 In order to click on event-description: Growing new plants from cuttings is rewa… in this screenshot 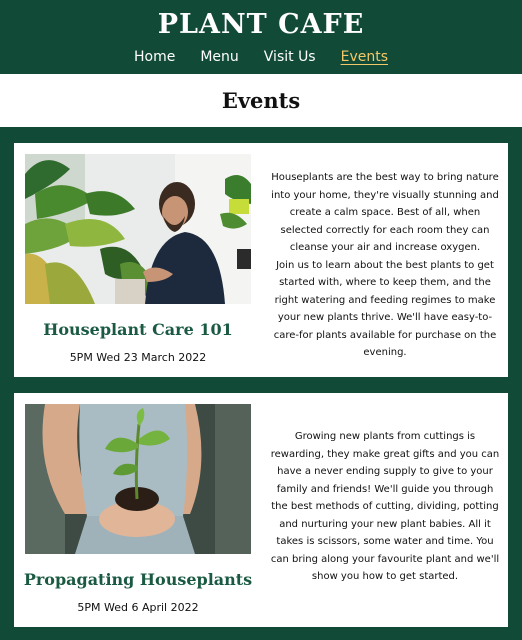, I will do `click(385, 507)`.